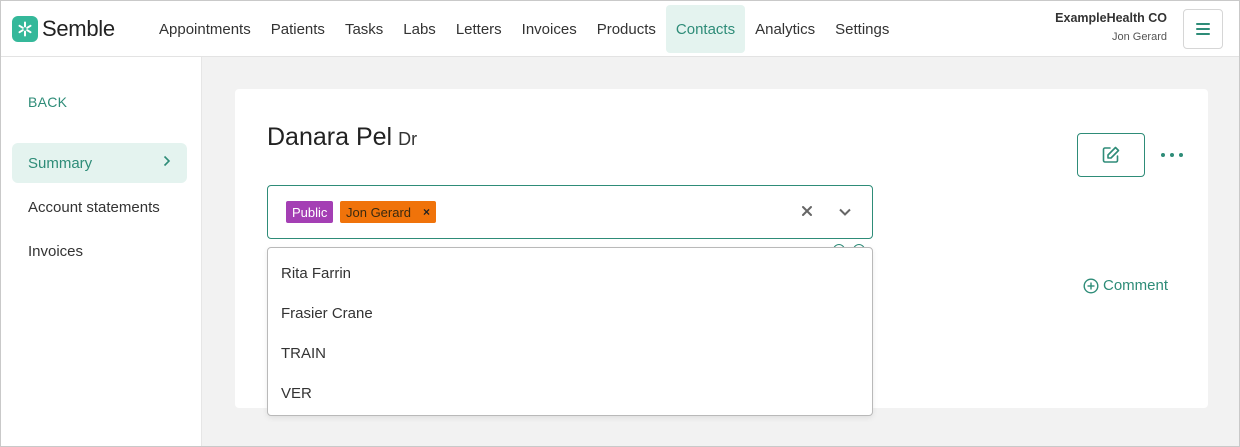 The image size is (1240, 447). I want to click on sidebar-item-account-statements: Account statements, so click(99, 207).